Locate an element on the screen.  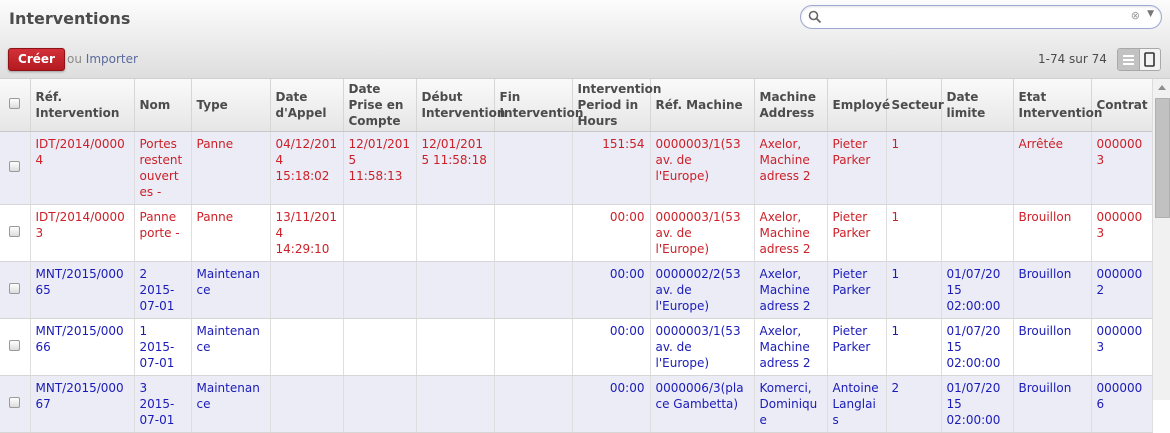
column-header-13: Etat Intervention is located at coordinates (1057, 105).